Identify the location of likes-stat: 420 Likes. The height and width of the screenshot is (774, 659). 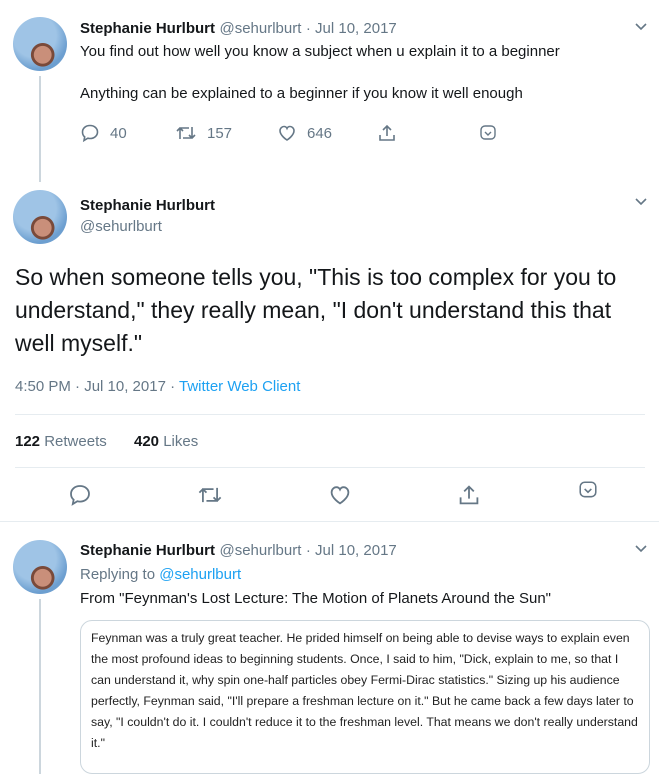
(166, 441).